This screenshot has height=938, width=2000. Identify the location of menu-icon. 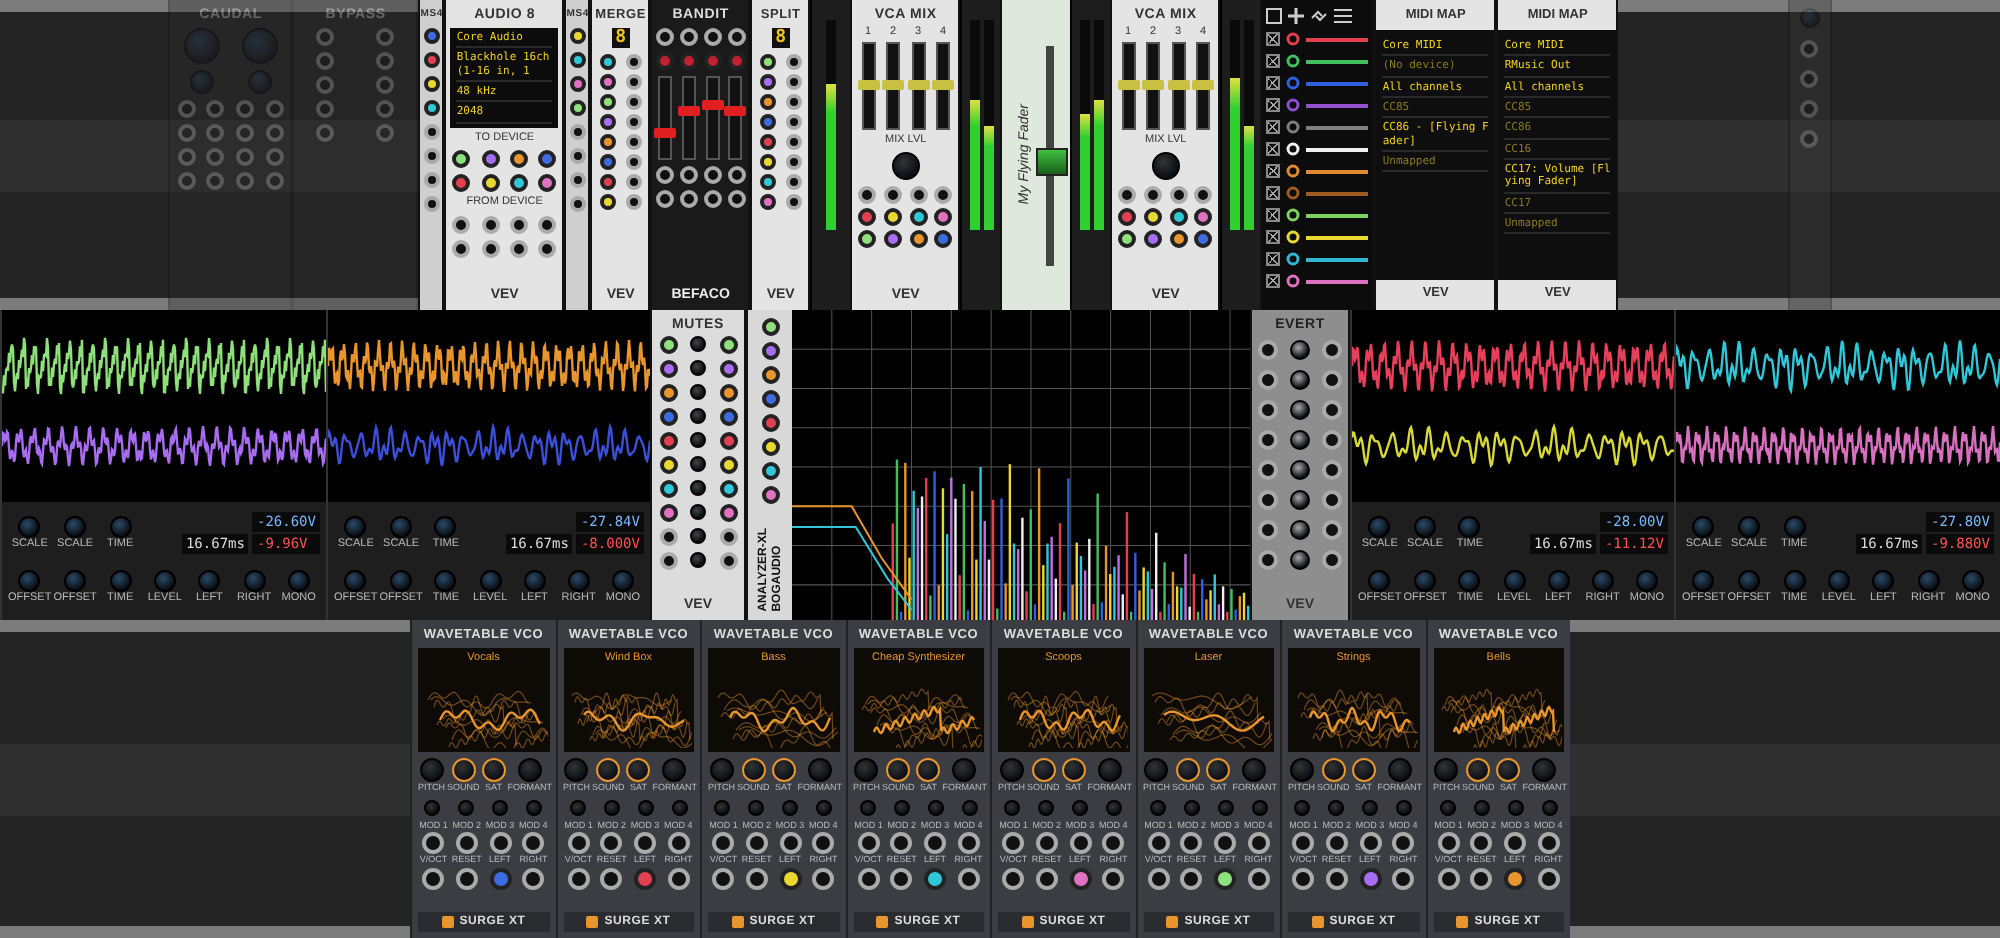
(1343, 16).